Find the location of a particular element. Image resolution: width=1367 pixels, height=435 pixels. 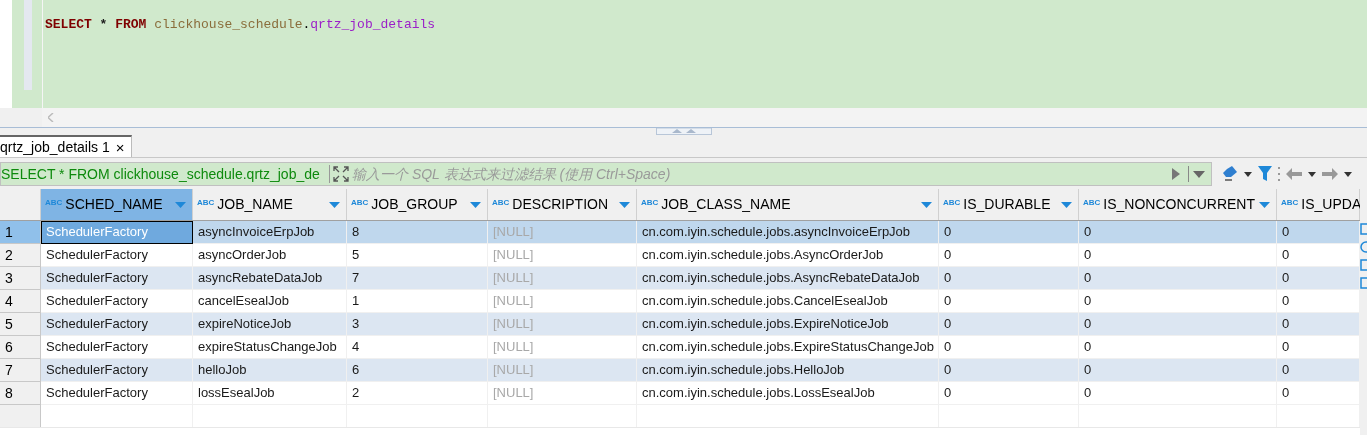

row-number: 1 is located at coordinates (20, 232).